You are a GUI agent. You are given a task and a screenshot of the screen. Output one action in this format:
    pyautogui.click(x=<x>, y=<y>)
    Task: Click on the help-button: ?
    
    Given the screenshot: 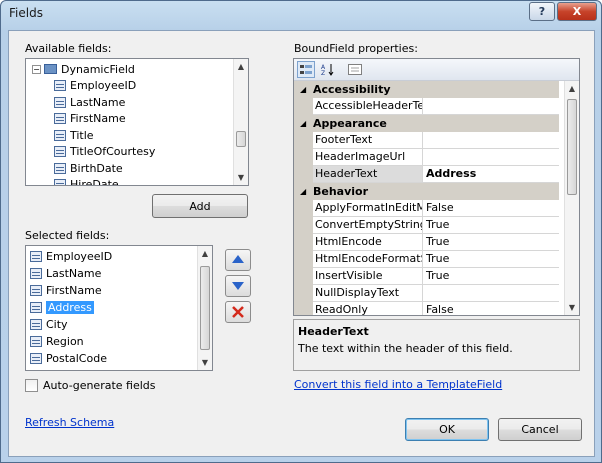 What is the action you would take?
    pyautogui.click(x=542, y=11)
    